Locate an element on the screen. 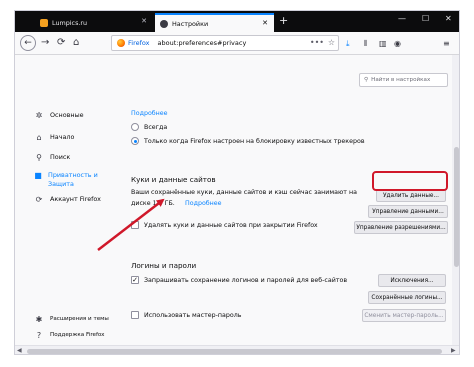  bookmark-star-icon: ☆ is located at coordinates (331, 42).